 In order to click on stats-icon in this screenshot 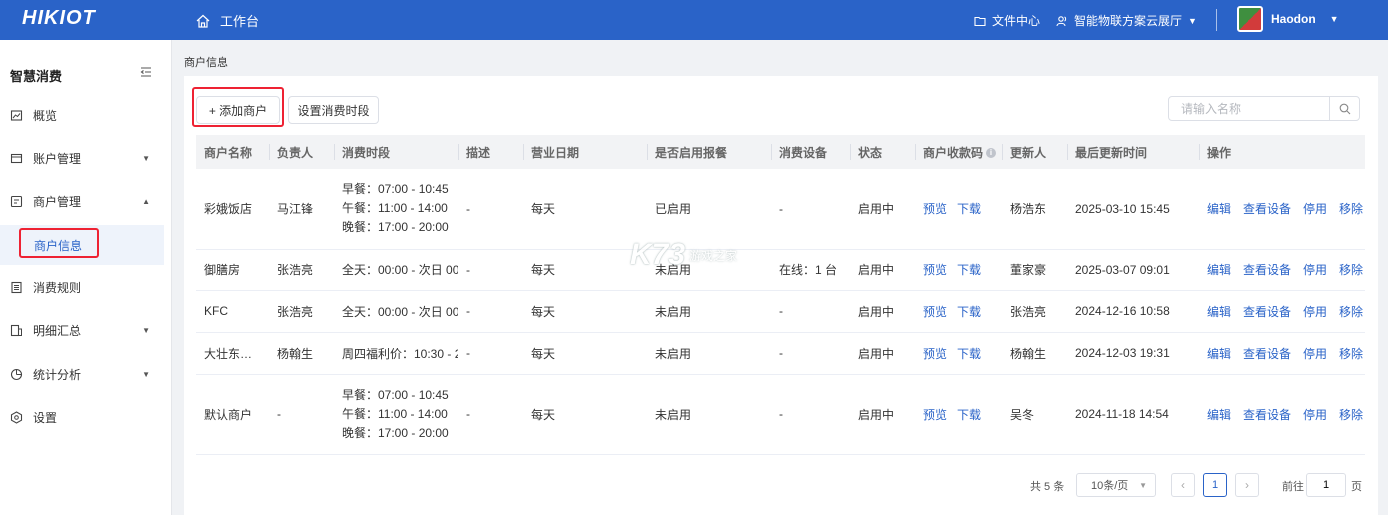, I will do `click(16, 374)`.